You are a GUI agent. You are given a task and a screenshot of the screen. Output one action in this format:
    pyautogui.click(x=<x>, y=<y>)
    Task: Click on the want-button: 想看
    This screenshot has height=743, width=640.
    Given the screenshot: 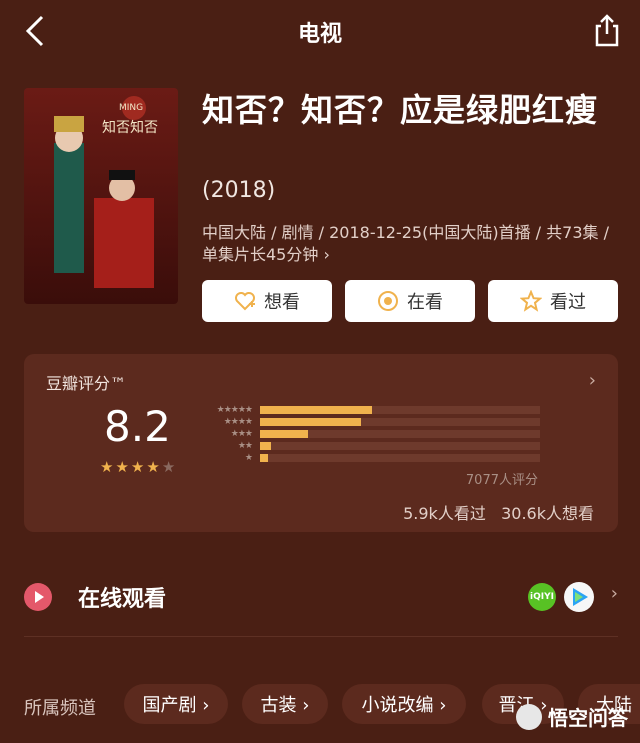 What is the action you would take?
    pyautogui.click(x=267, y=301)
    